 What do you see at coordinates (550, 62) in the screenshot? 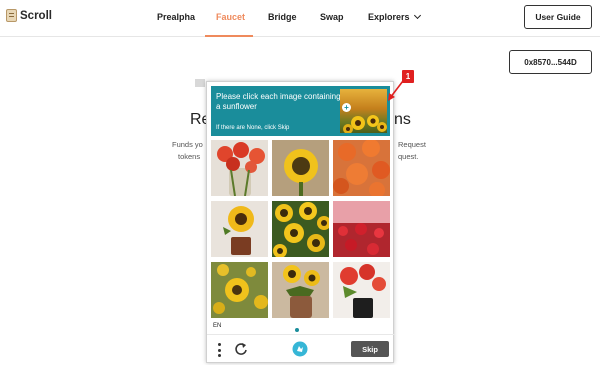
I see `wallet-address-button: 0x8570...544D` at bounding box center [550, 62].